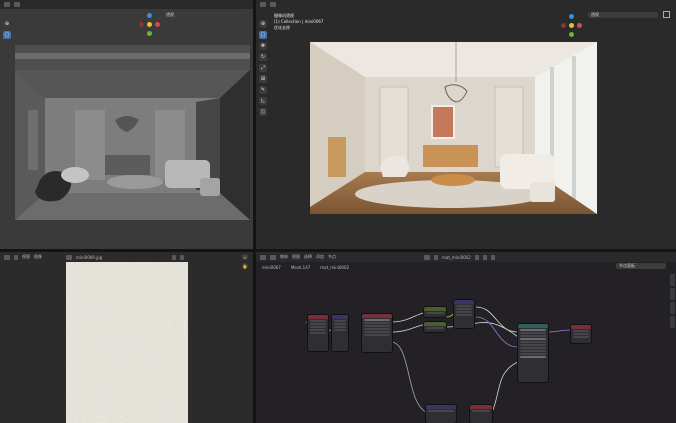 This screenshot has height=423, width=676. I want to click on transform-icon: ⊞, so click(263, 79).